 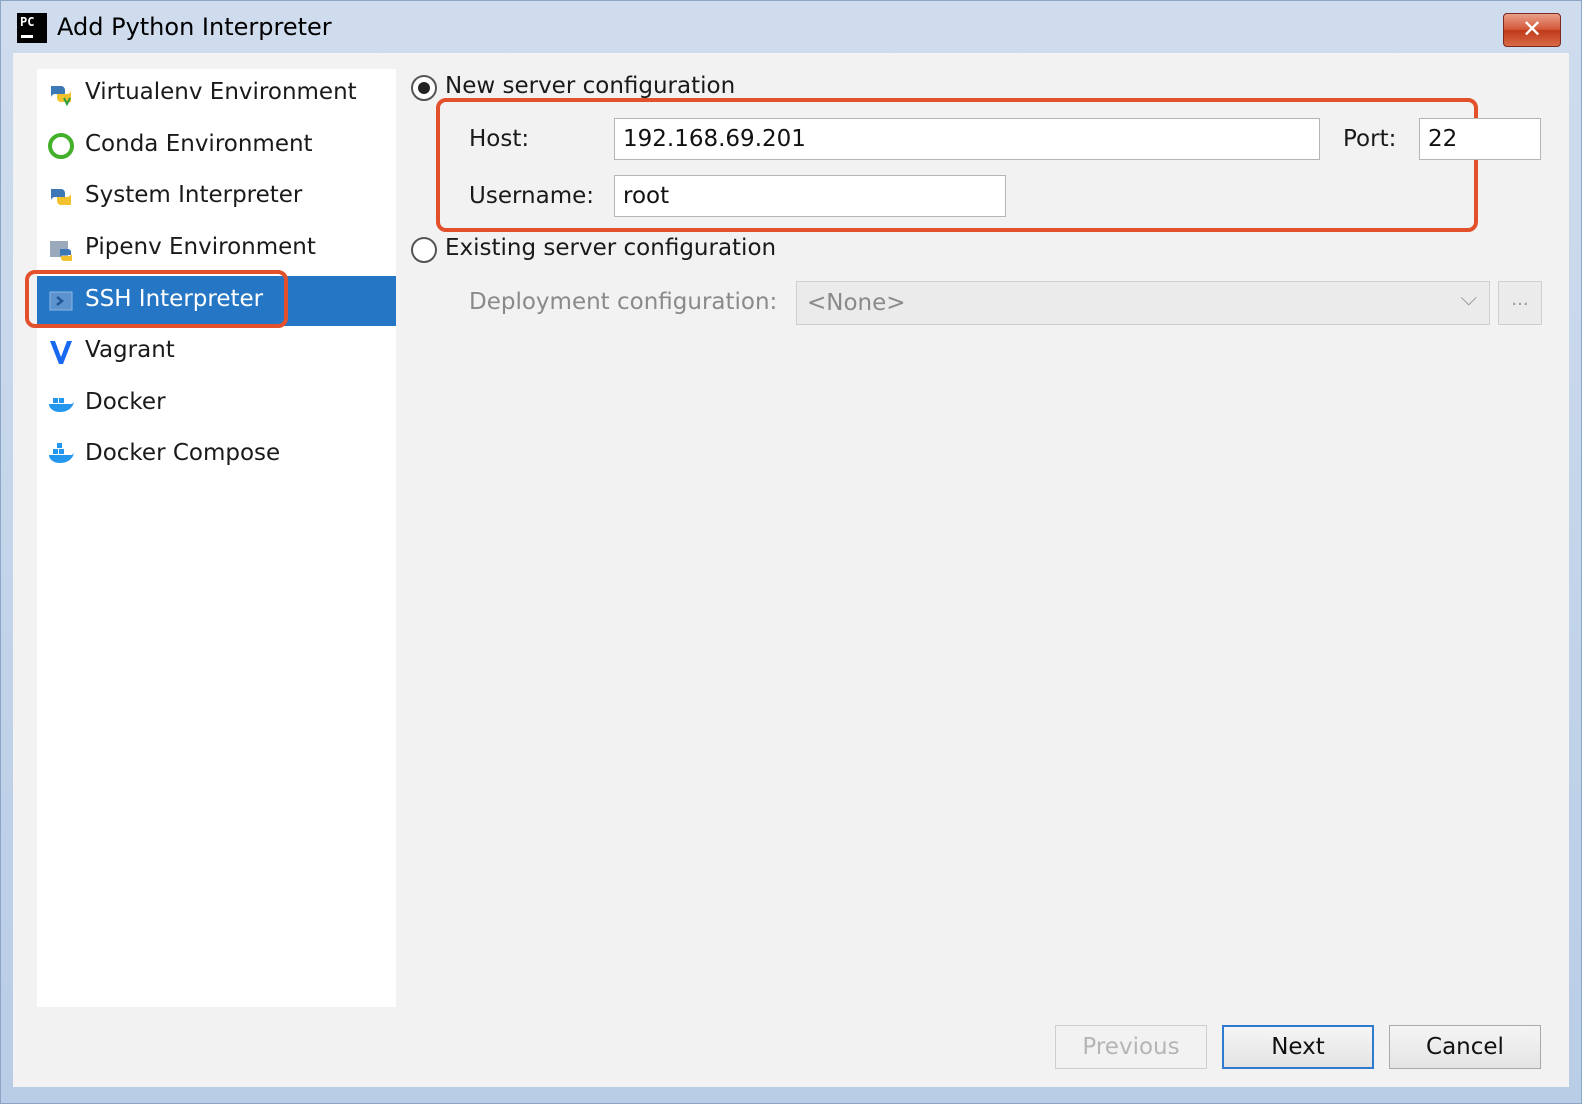 I want to click on next-button: Next, so click(x=1298, y=1047).